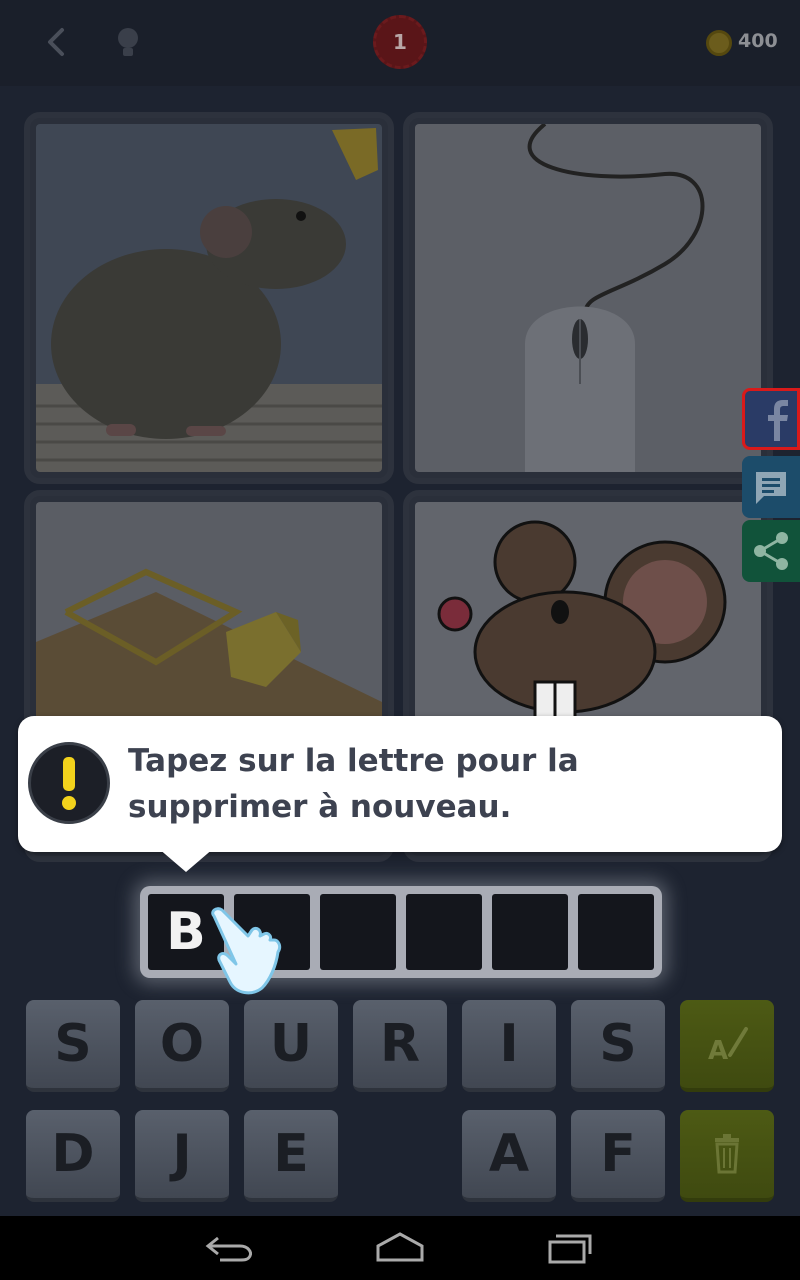 The image size is (800, 1280). What do you see at coordinates (182, 1156) in the screenshot?
I see `letter-key: J` at bounding box center [182, 1156].